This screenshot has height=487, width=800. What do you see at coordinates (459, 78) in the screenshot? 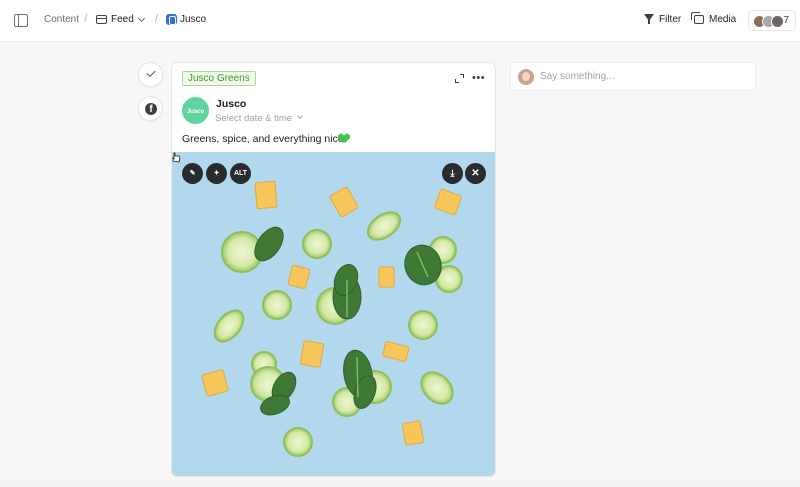
I see `expand-icon` at bounding box center [459, 78].